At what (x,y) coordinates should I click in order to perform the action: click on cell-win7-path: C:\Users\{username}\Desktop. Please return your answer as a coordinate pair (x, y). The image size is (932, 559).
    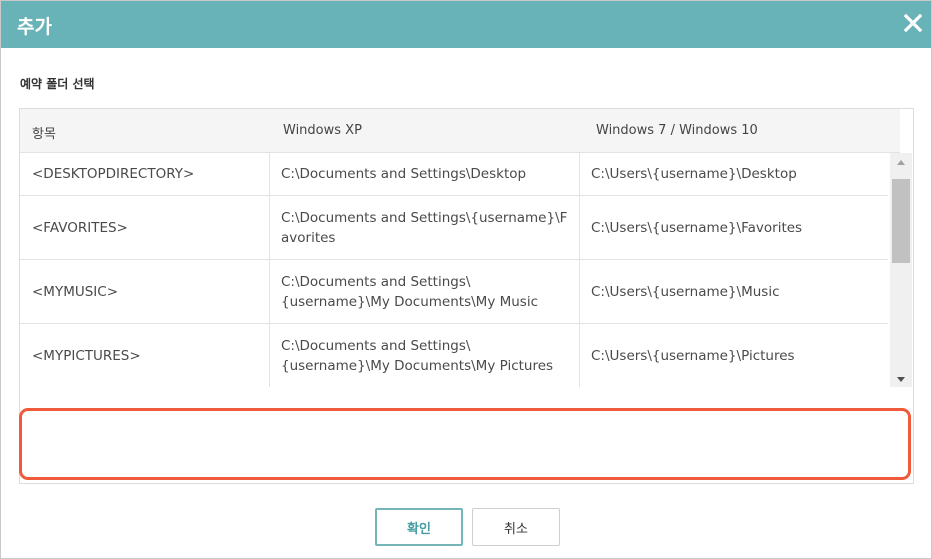
    Looking at the image, I should click on (694, 174).